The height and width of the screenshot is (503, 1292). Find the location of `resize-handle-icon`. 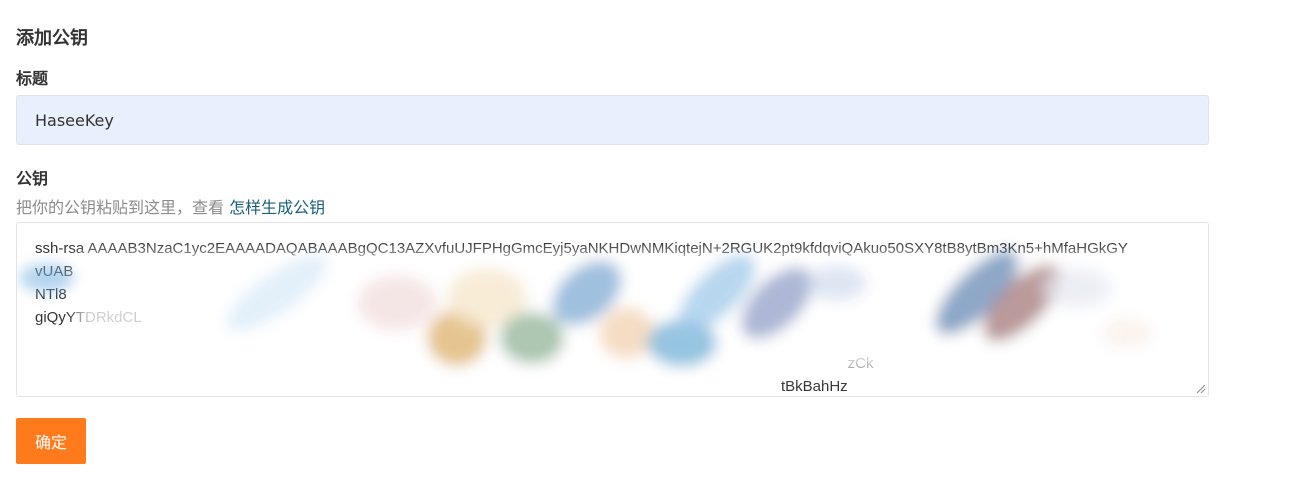

resize-handle-icon is located at coordinates (1201, 389).